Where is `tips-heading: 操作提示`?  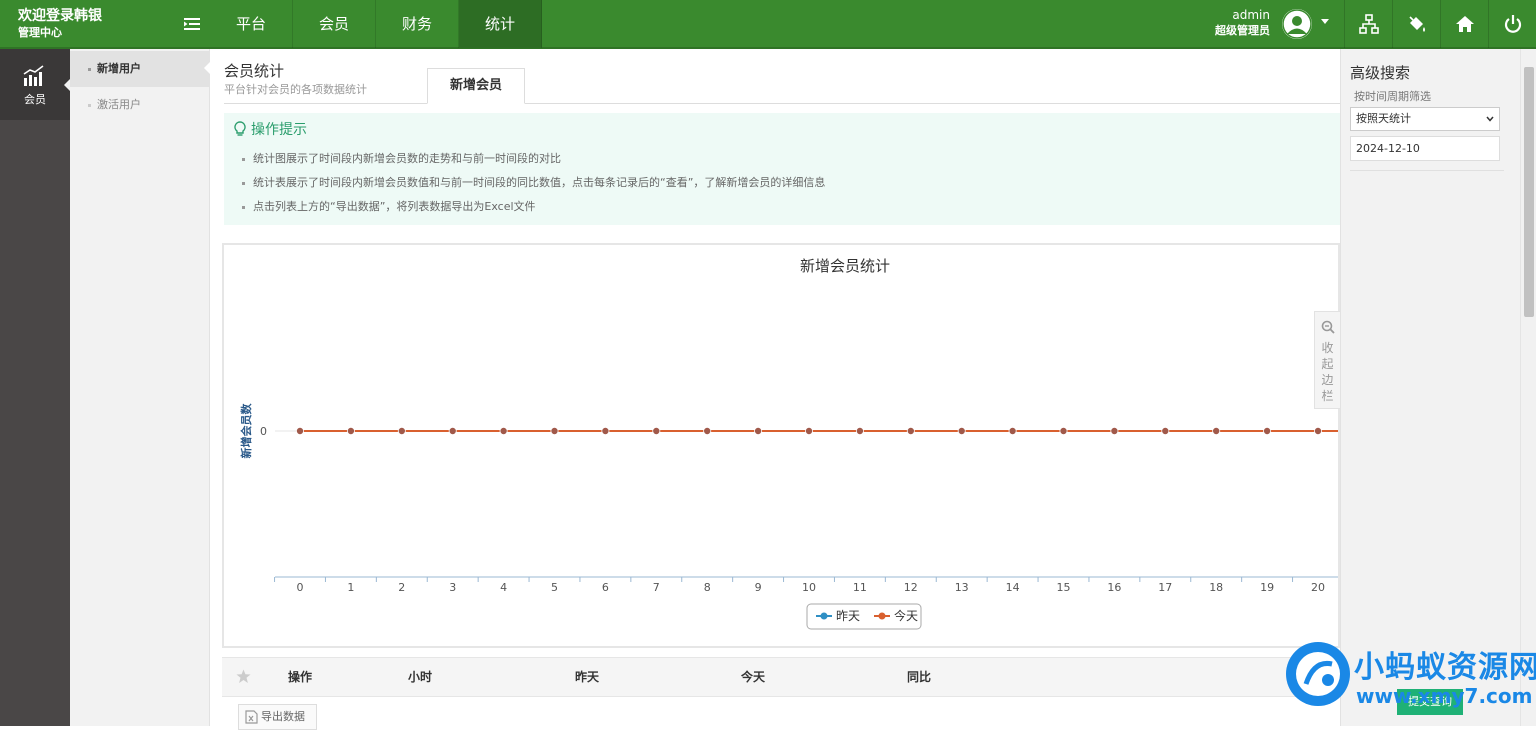 tips-heading: 操作提示 is located at coordinates (270, 129).